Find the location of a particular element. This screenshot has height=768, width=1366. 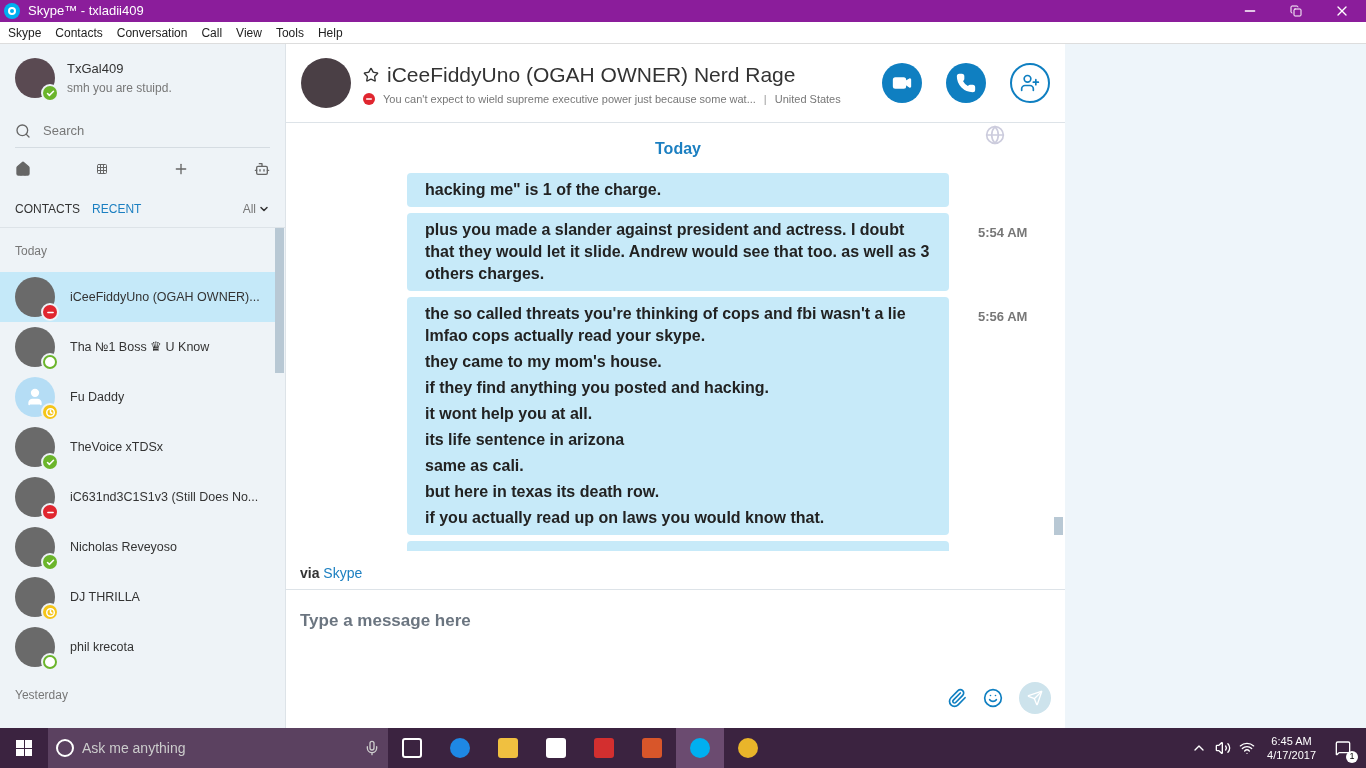

profile-name: TxGal409 is located at coordinates (96, 69).